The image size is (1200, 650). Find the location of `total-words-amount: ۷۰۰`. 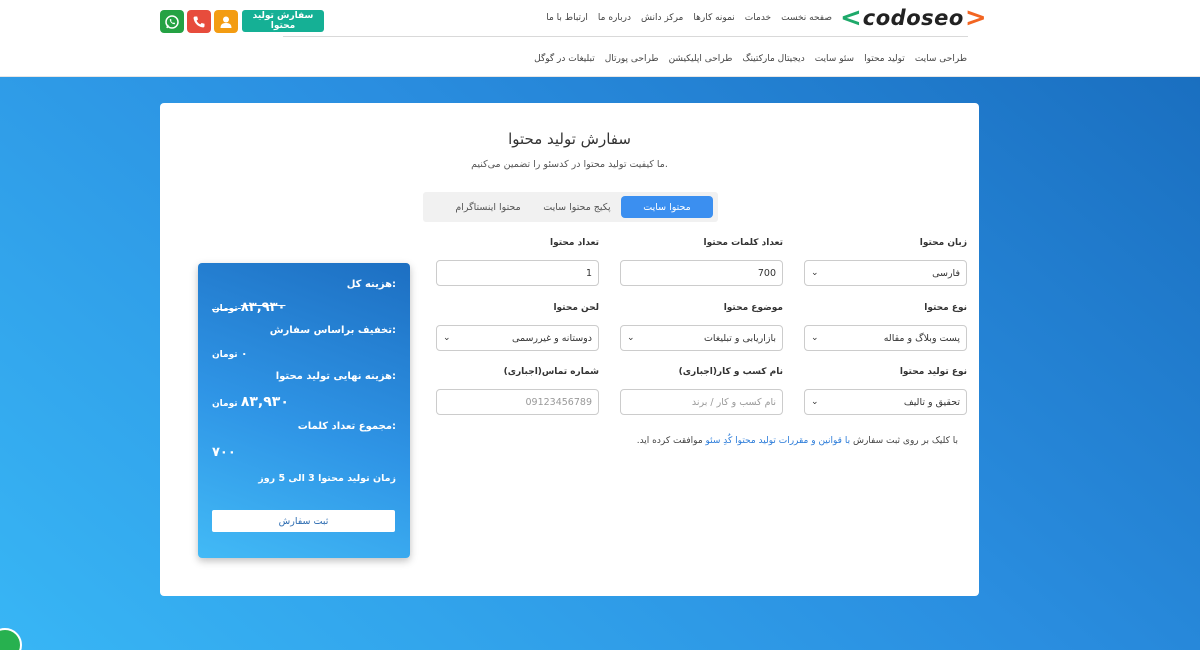

total-words-amount: ۷۰۰ is located at coordinates (224, 452).